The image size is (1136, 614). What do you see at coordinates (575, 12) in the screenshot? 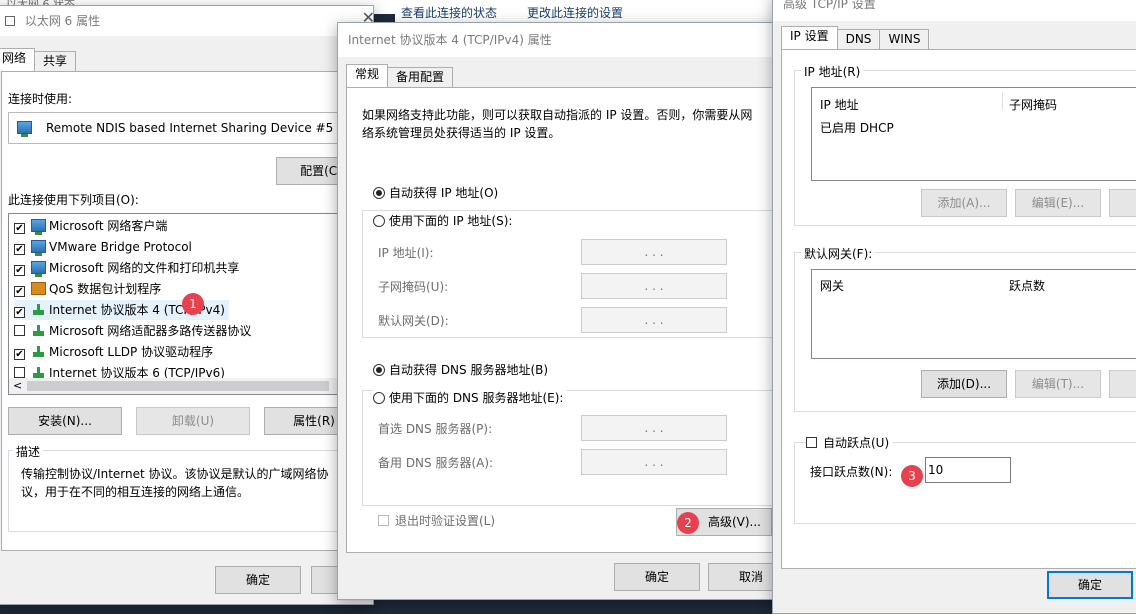
I see `change-settings-link: 更改此连接的设置` at bounding box center [575, 12].